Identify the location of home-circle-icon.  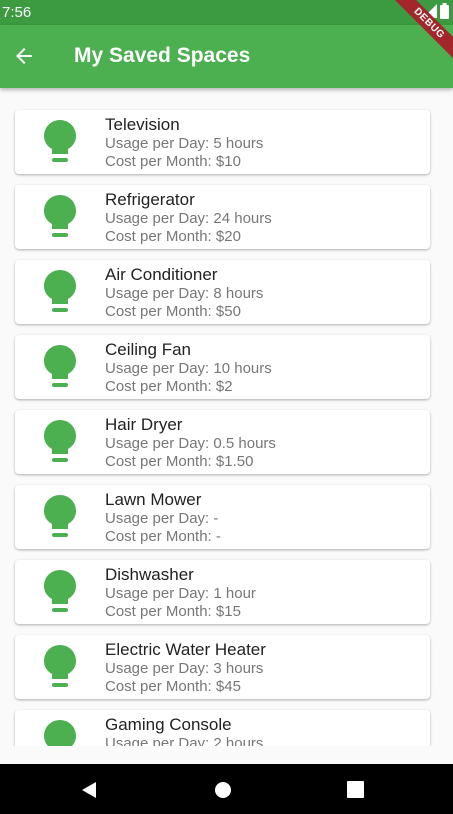
(223, 790).